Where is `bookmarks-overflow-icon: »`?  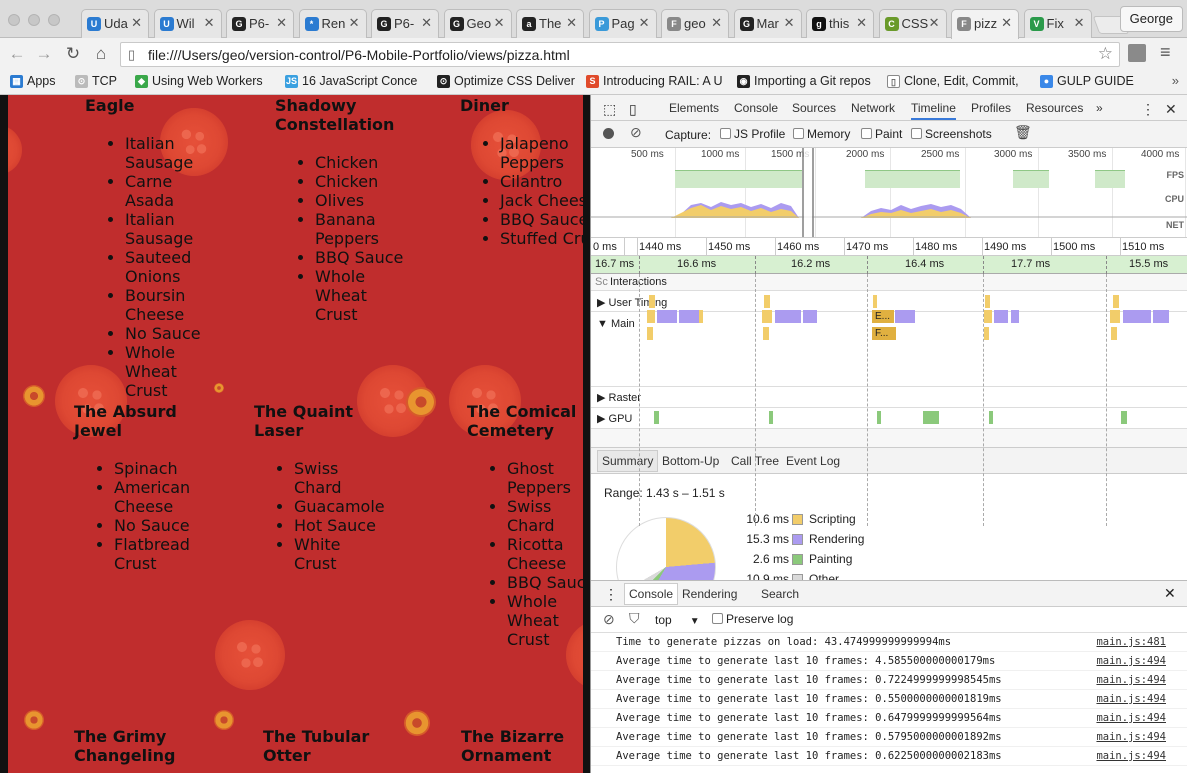 bookmarks-overflow-icon: » is located at coordinates (1175, 80).